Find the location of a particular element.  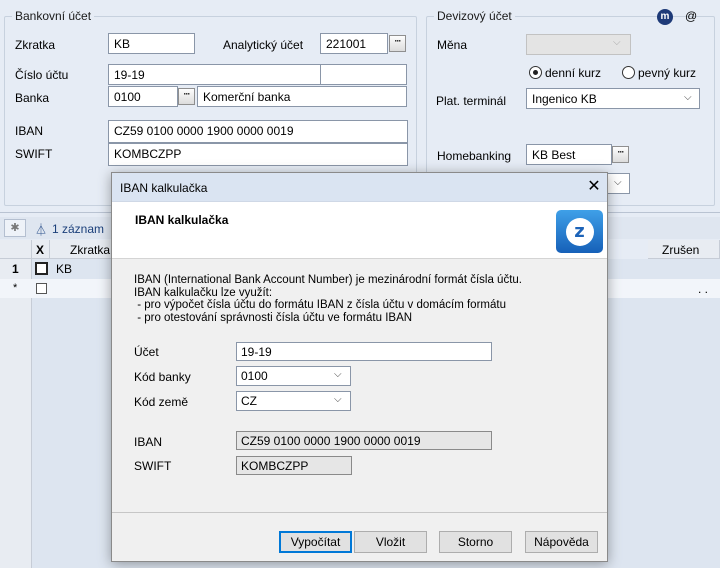

app-logo-circle: z is located at coordinates (579, 231).